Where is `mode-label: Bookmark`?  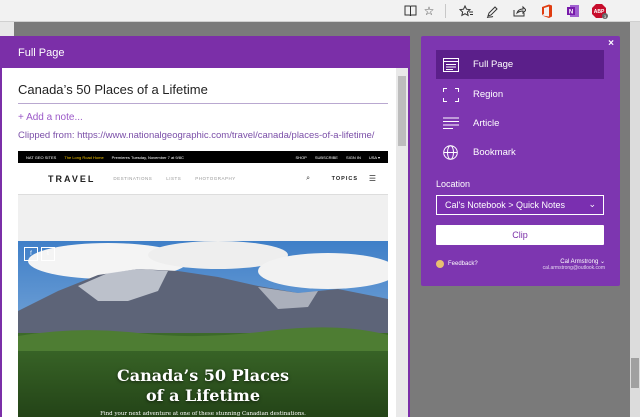
mode-label: Bookmark is located at coordinates (494, 152).